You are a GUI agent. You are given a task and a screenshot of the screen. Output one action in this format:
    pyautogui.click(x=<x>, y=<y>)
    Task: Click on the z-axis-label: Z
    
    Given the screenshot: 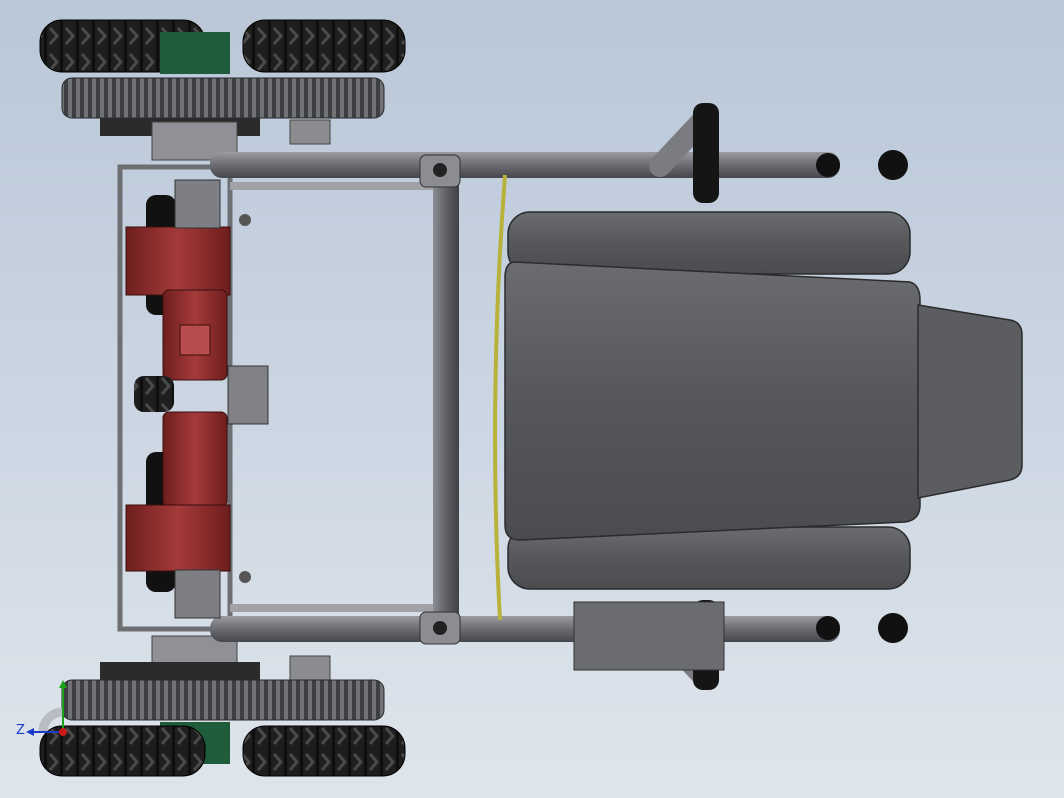 What is the action you would take?
    pyautogui.click(x=20, y=730)
    